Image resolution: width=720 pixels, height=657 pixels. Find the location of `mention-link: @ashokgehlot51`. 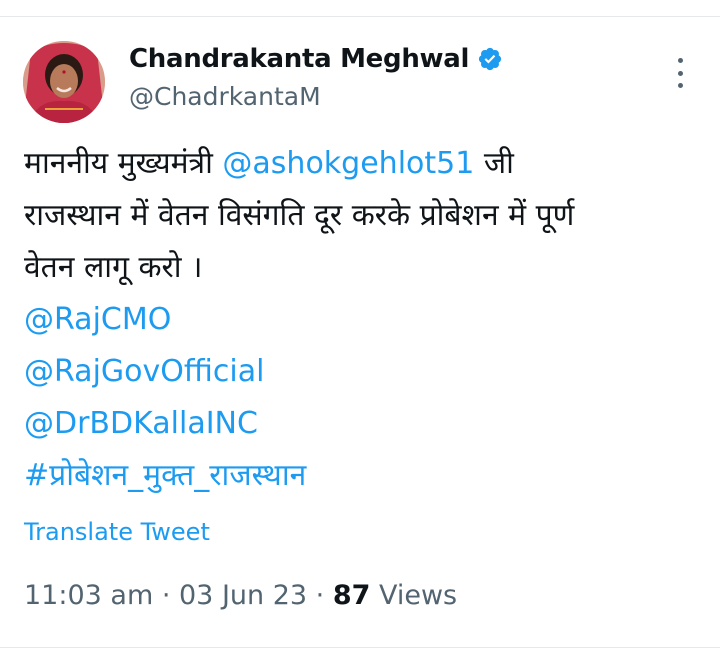

mention-link: @ashokgehlot51 is located at coordinates (348, 163).